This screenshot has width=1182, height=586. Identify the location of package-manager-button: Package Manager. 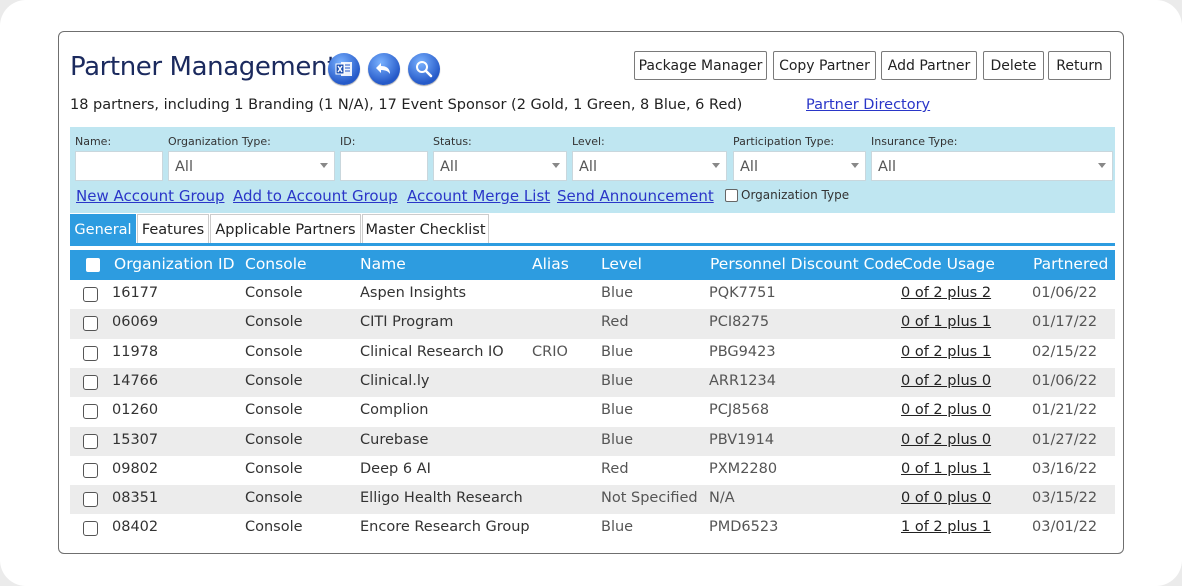
(700, 65).